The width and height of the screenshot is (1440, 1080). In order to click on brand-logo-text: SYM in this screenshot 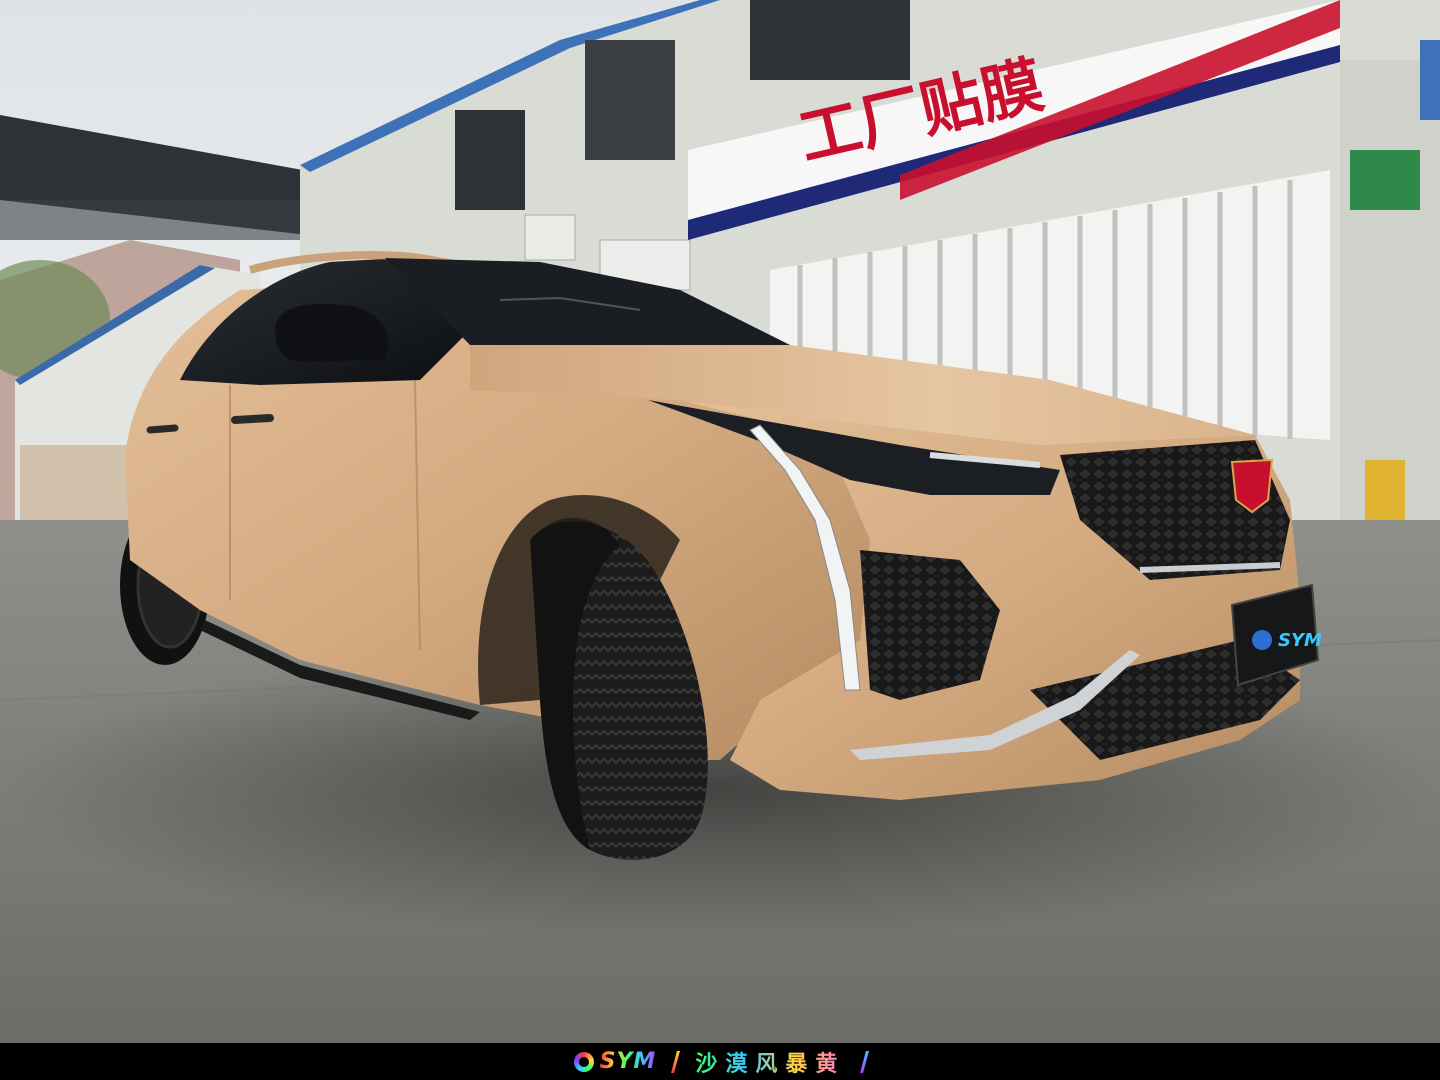, I will do `click(628, 1061)`.